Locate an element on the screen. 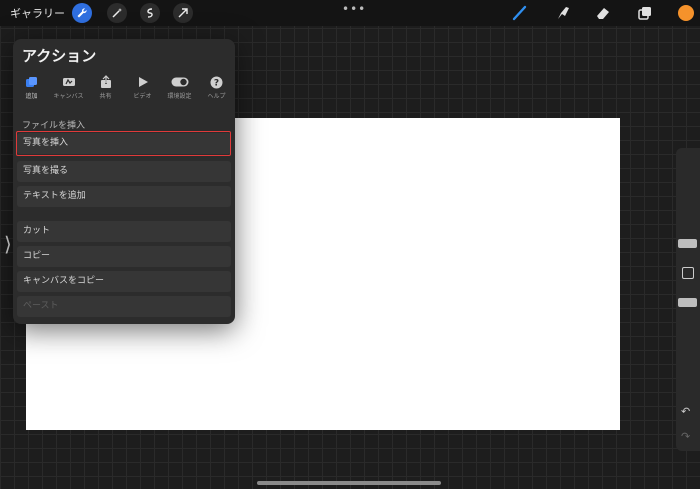 The image size is (700, 489). home-indicator is located at coordinates (349, 483).